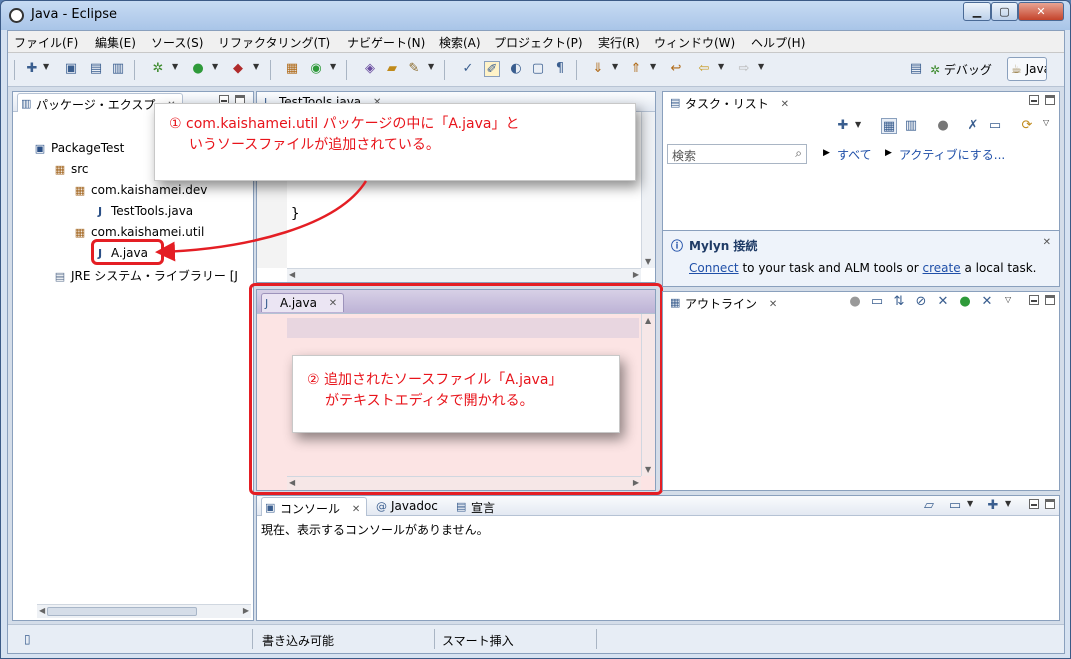  What do you see at coordinates (468, 69) in the screenshot?
I see `mark-occurrences-icon: ✓` at bounding box center [468, 69].